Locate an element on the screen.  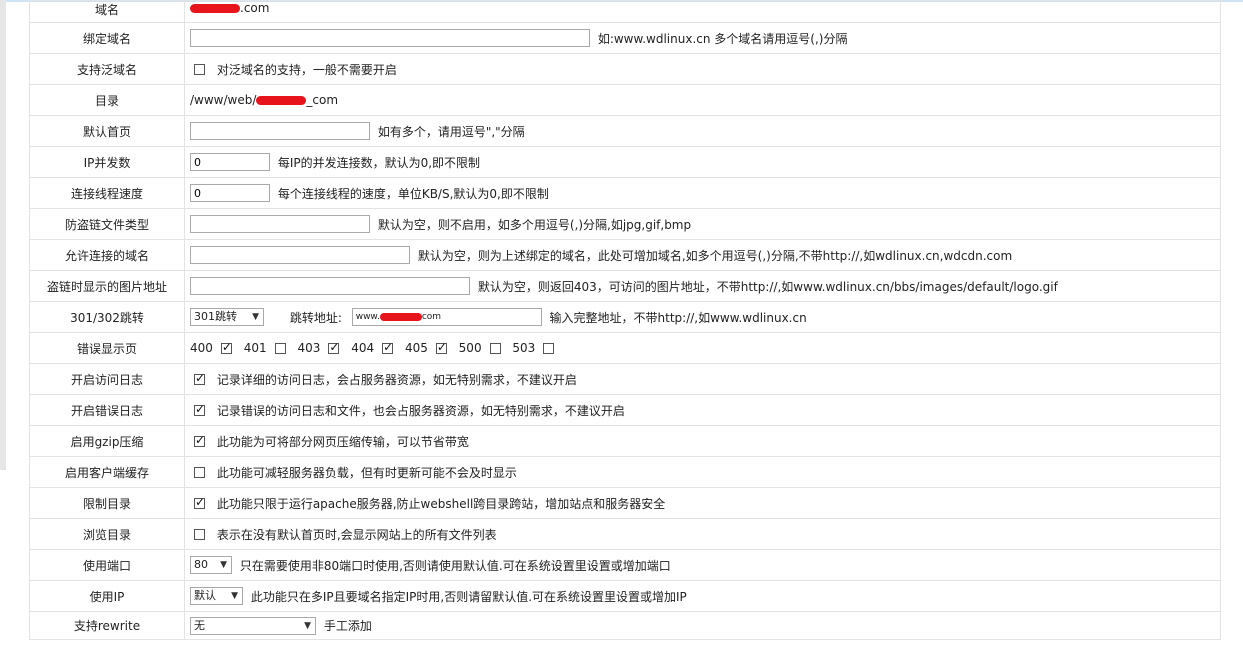
label-allowed-domains: 允许连接的域名 is located at coordinates (107, 255).